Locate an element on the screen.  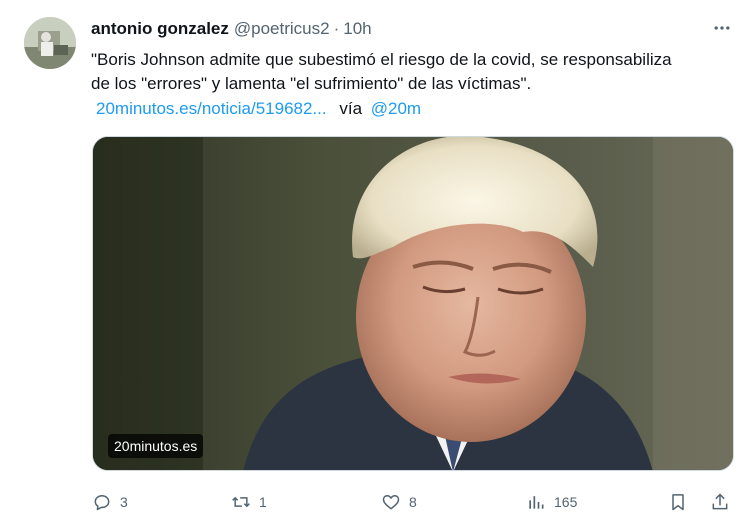
media-source-badge: 20minutos.es is located at coordinates (156, 446).